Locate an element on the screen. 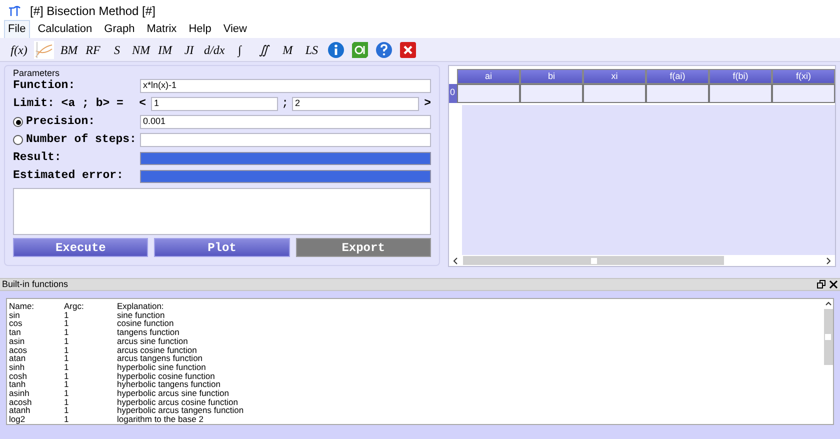  window-title: [#] Bisection Method [#] is located at coordinates (93, 11).